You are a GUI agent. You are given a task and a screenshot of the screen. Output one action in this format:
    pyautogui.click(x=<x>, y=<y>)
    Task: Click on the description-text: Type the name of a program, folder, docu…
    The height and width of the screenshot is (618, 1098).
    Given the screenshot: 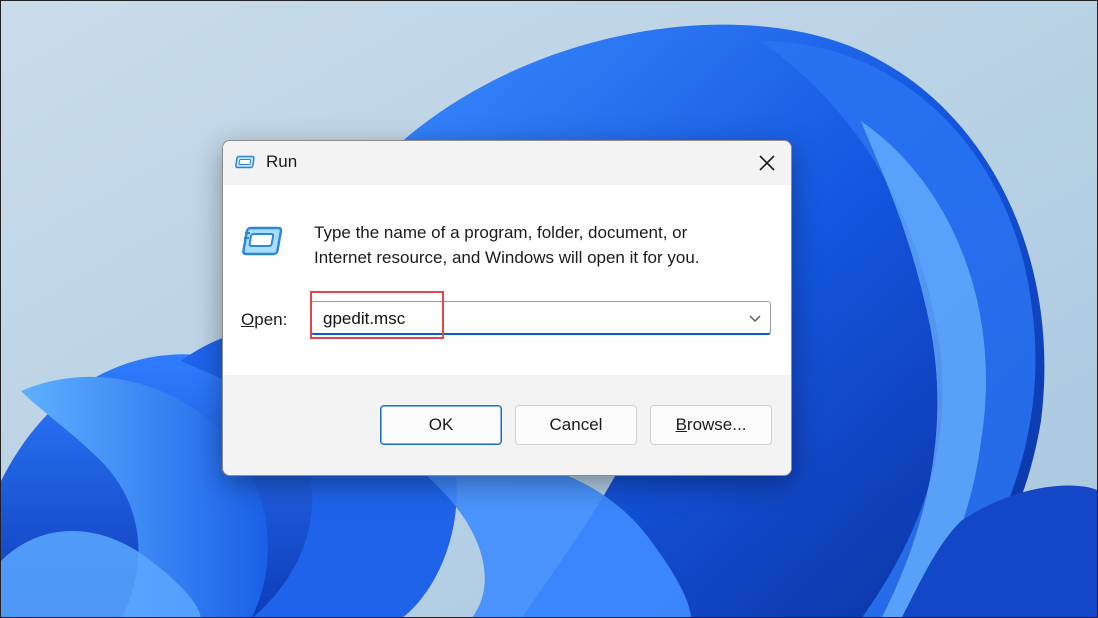 What is the action you would take?
    pyautogui.click(x=539, y=245)
    